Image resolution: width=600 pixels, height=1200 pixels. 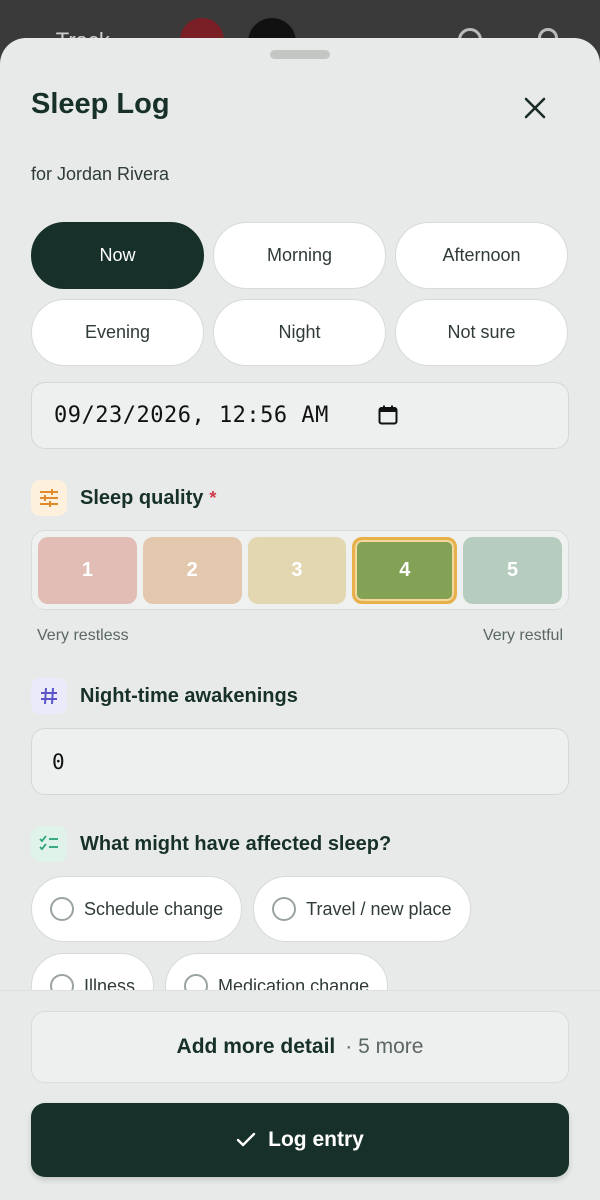 I want to click on close-icon, so click(x=535, y=108).